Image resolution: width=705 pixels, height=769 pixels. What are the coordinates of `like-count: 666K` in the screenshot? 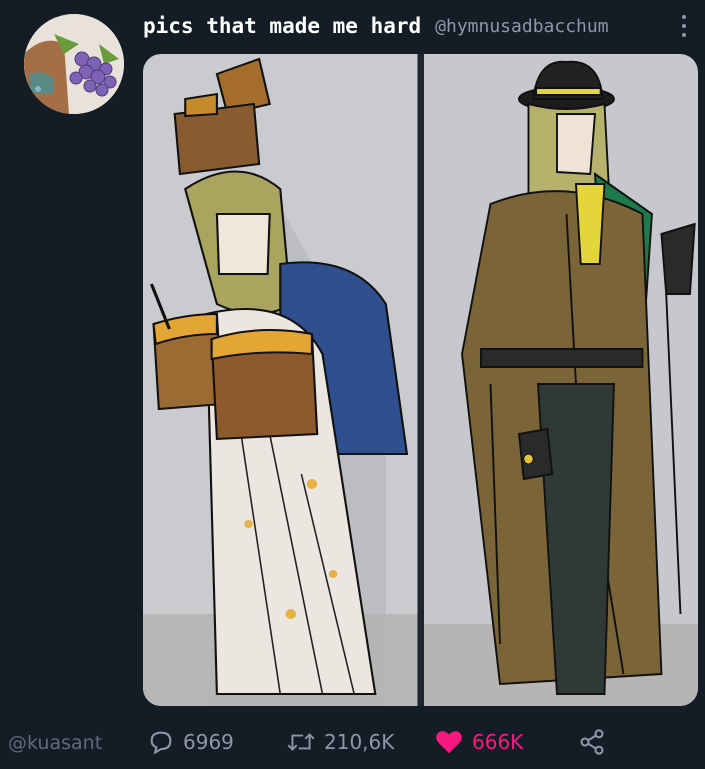 It's located at (498, 742).